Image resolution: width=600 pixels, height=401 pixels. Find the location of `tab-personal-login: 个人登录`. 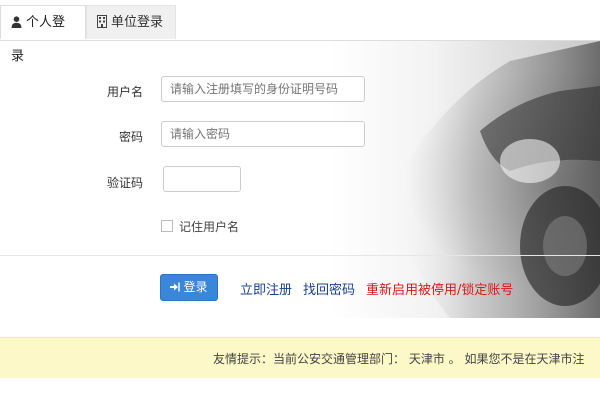

tab-personal-login: 个人登录 is located at coordinates (43, 34).